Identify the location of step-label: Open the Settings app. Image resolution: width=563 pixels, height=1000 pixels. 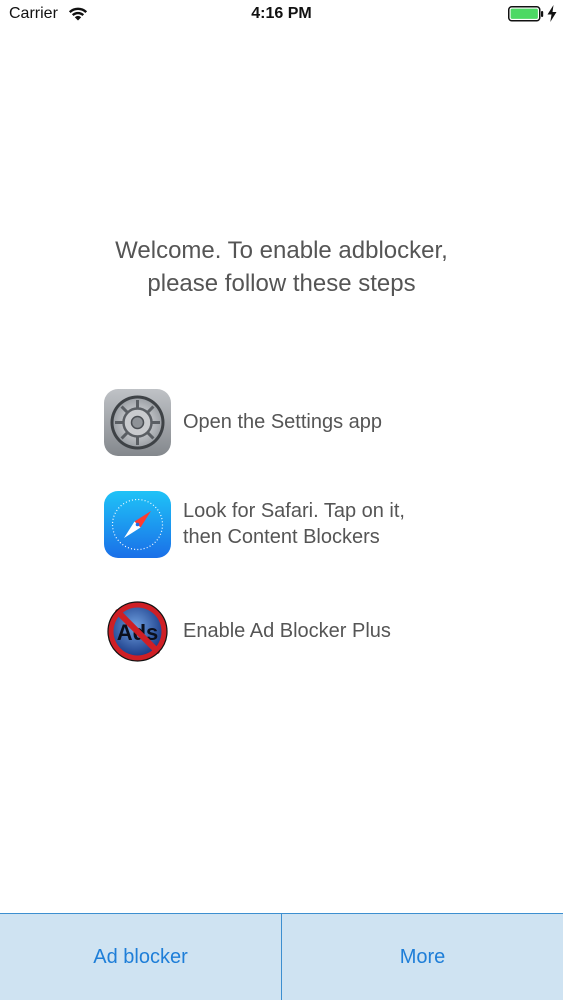
(283, 422).